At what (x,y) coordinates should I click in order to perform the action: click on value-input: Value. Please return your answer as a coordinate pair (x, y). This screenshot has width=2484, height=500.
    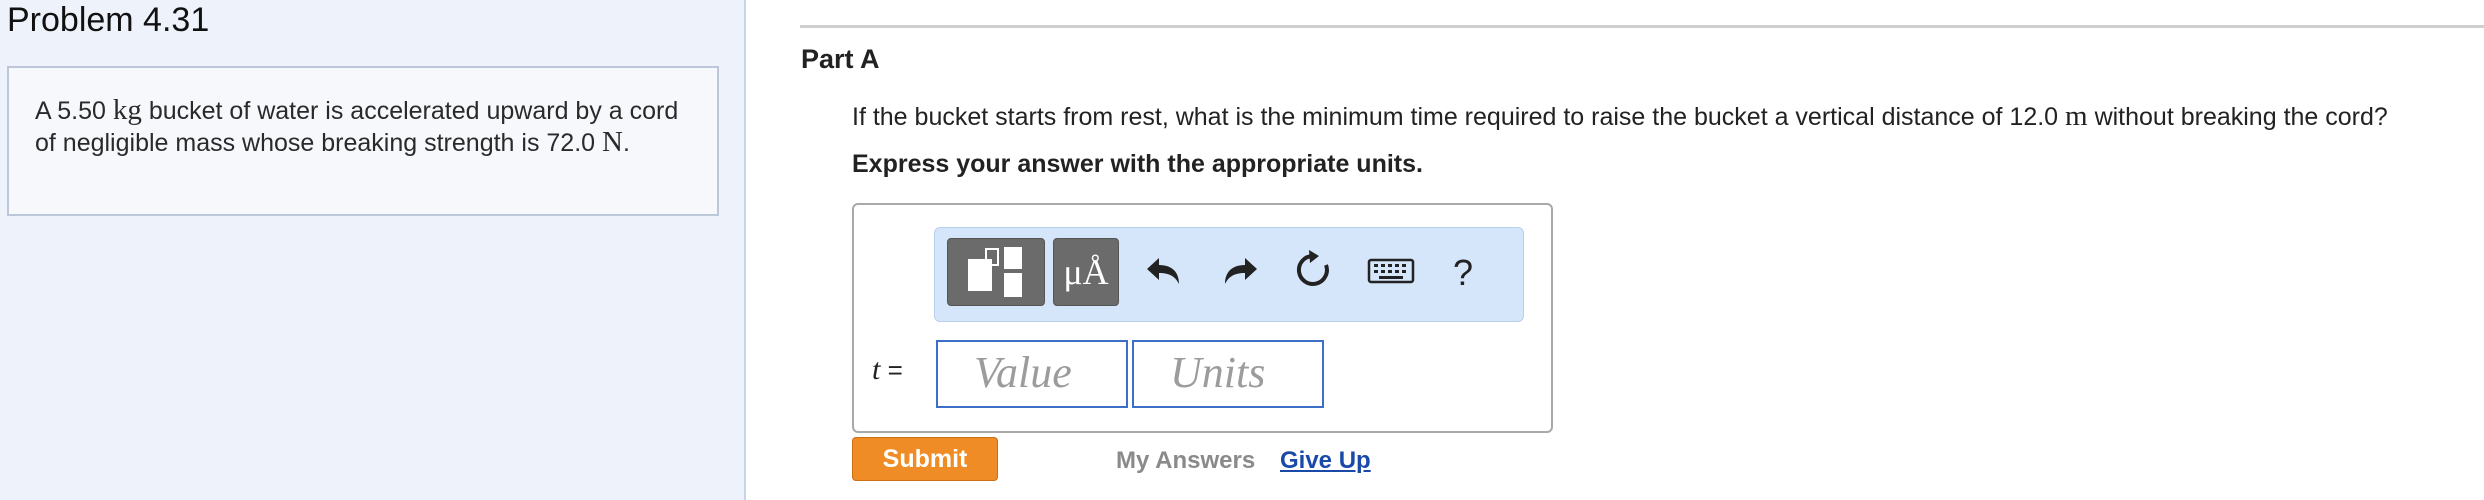
    Looking at the image, I should click on (1032, 374).